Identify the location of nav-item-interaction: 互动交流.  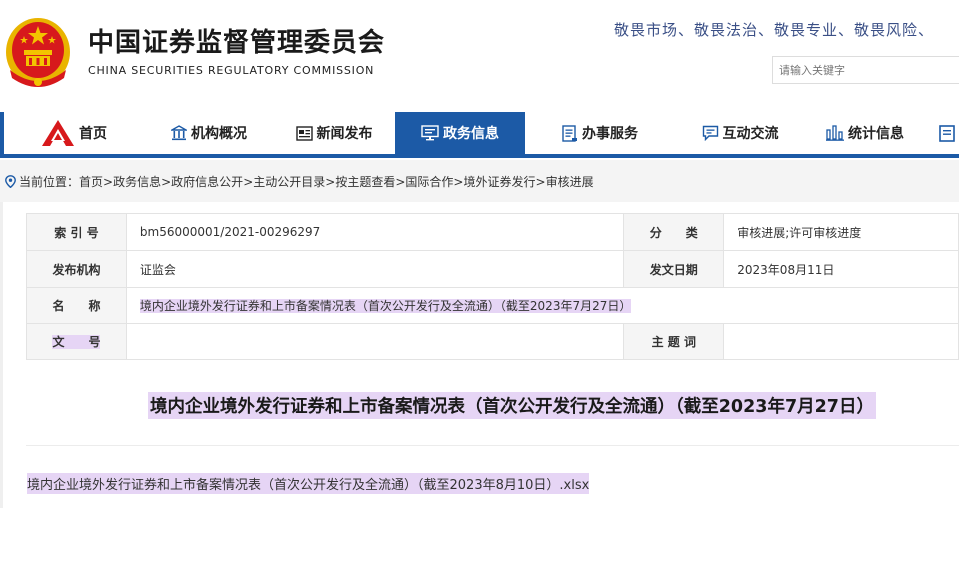
(740, 133).